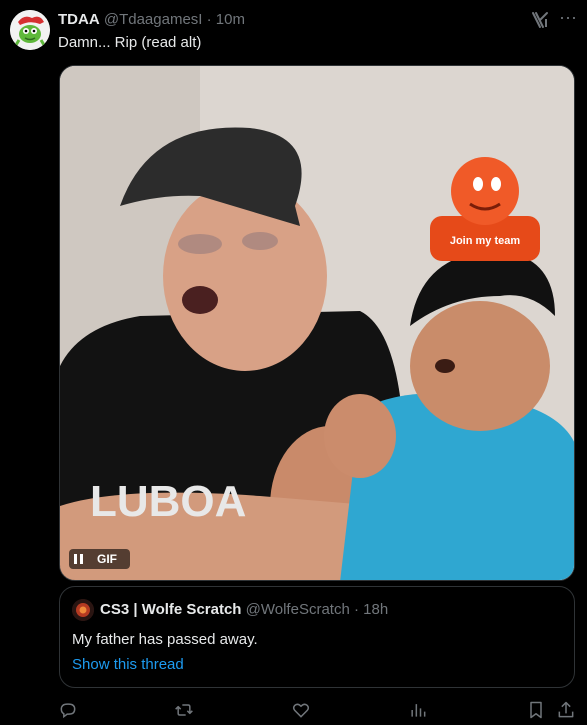 The height and width of the screenshot is (725, 587). I want to click on svg-text: LUBOA, so click(168, 501).